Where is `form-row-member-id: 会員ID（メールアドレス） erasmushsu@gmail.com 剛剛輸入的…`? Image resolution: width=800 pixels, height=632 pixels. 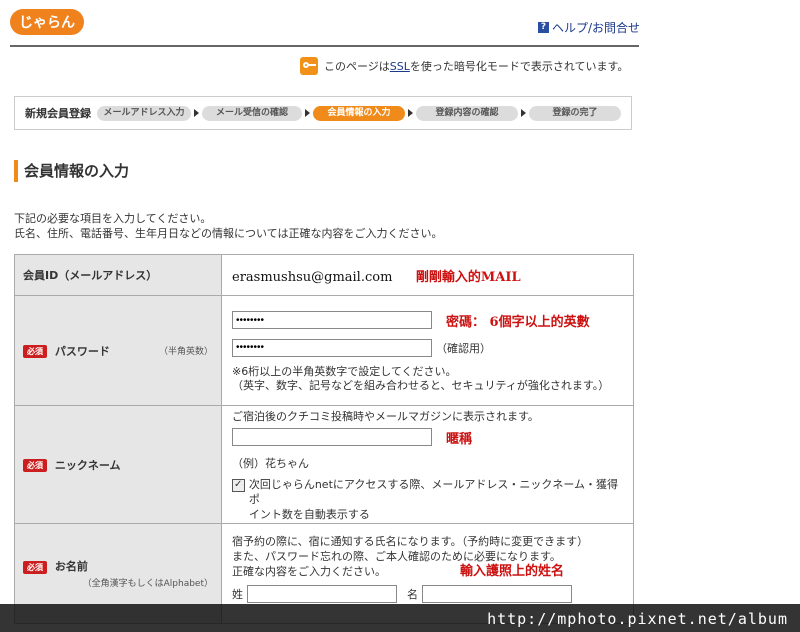 form-row-member-id: 会員ID（メールアドレス） erasmushsu@gmail.com 剛剛輸入的… is located at coordinates (324, 275).